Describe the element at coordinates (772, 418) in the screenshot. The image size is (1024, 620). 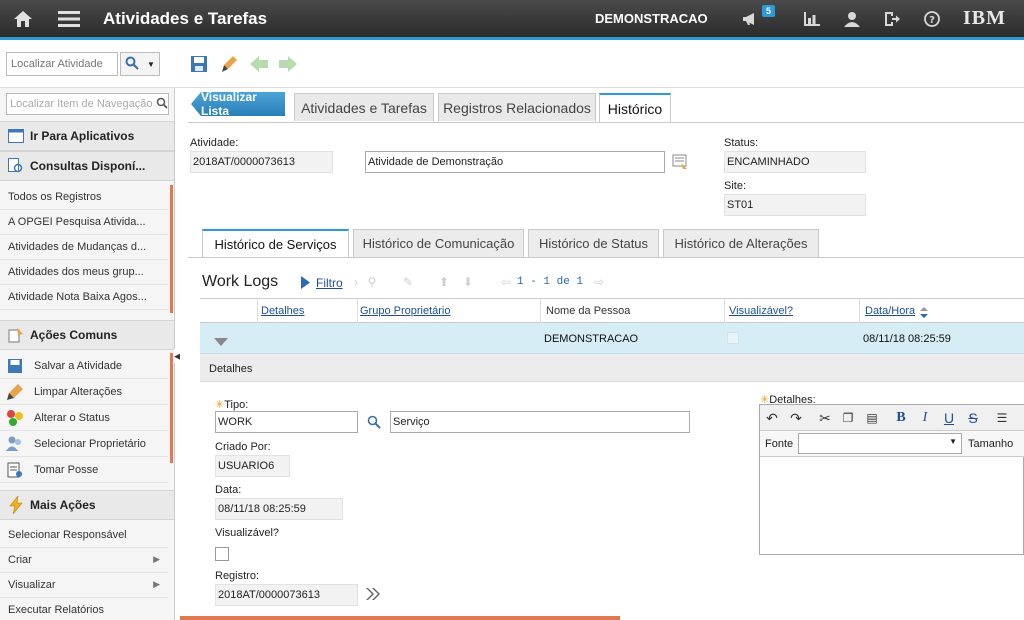
I see `undo-icon: ↶` at that location.